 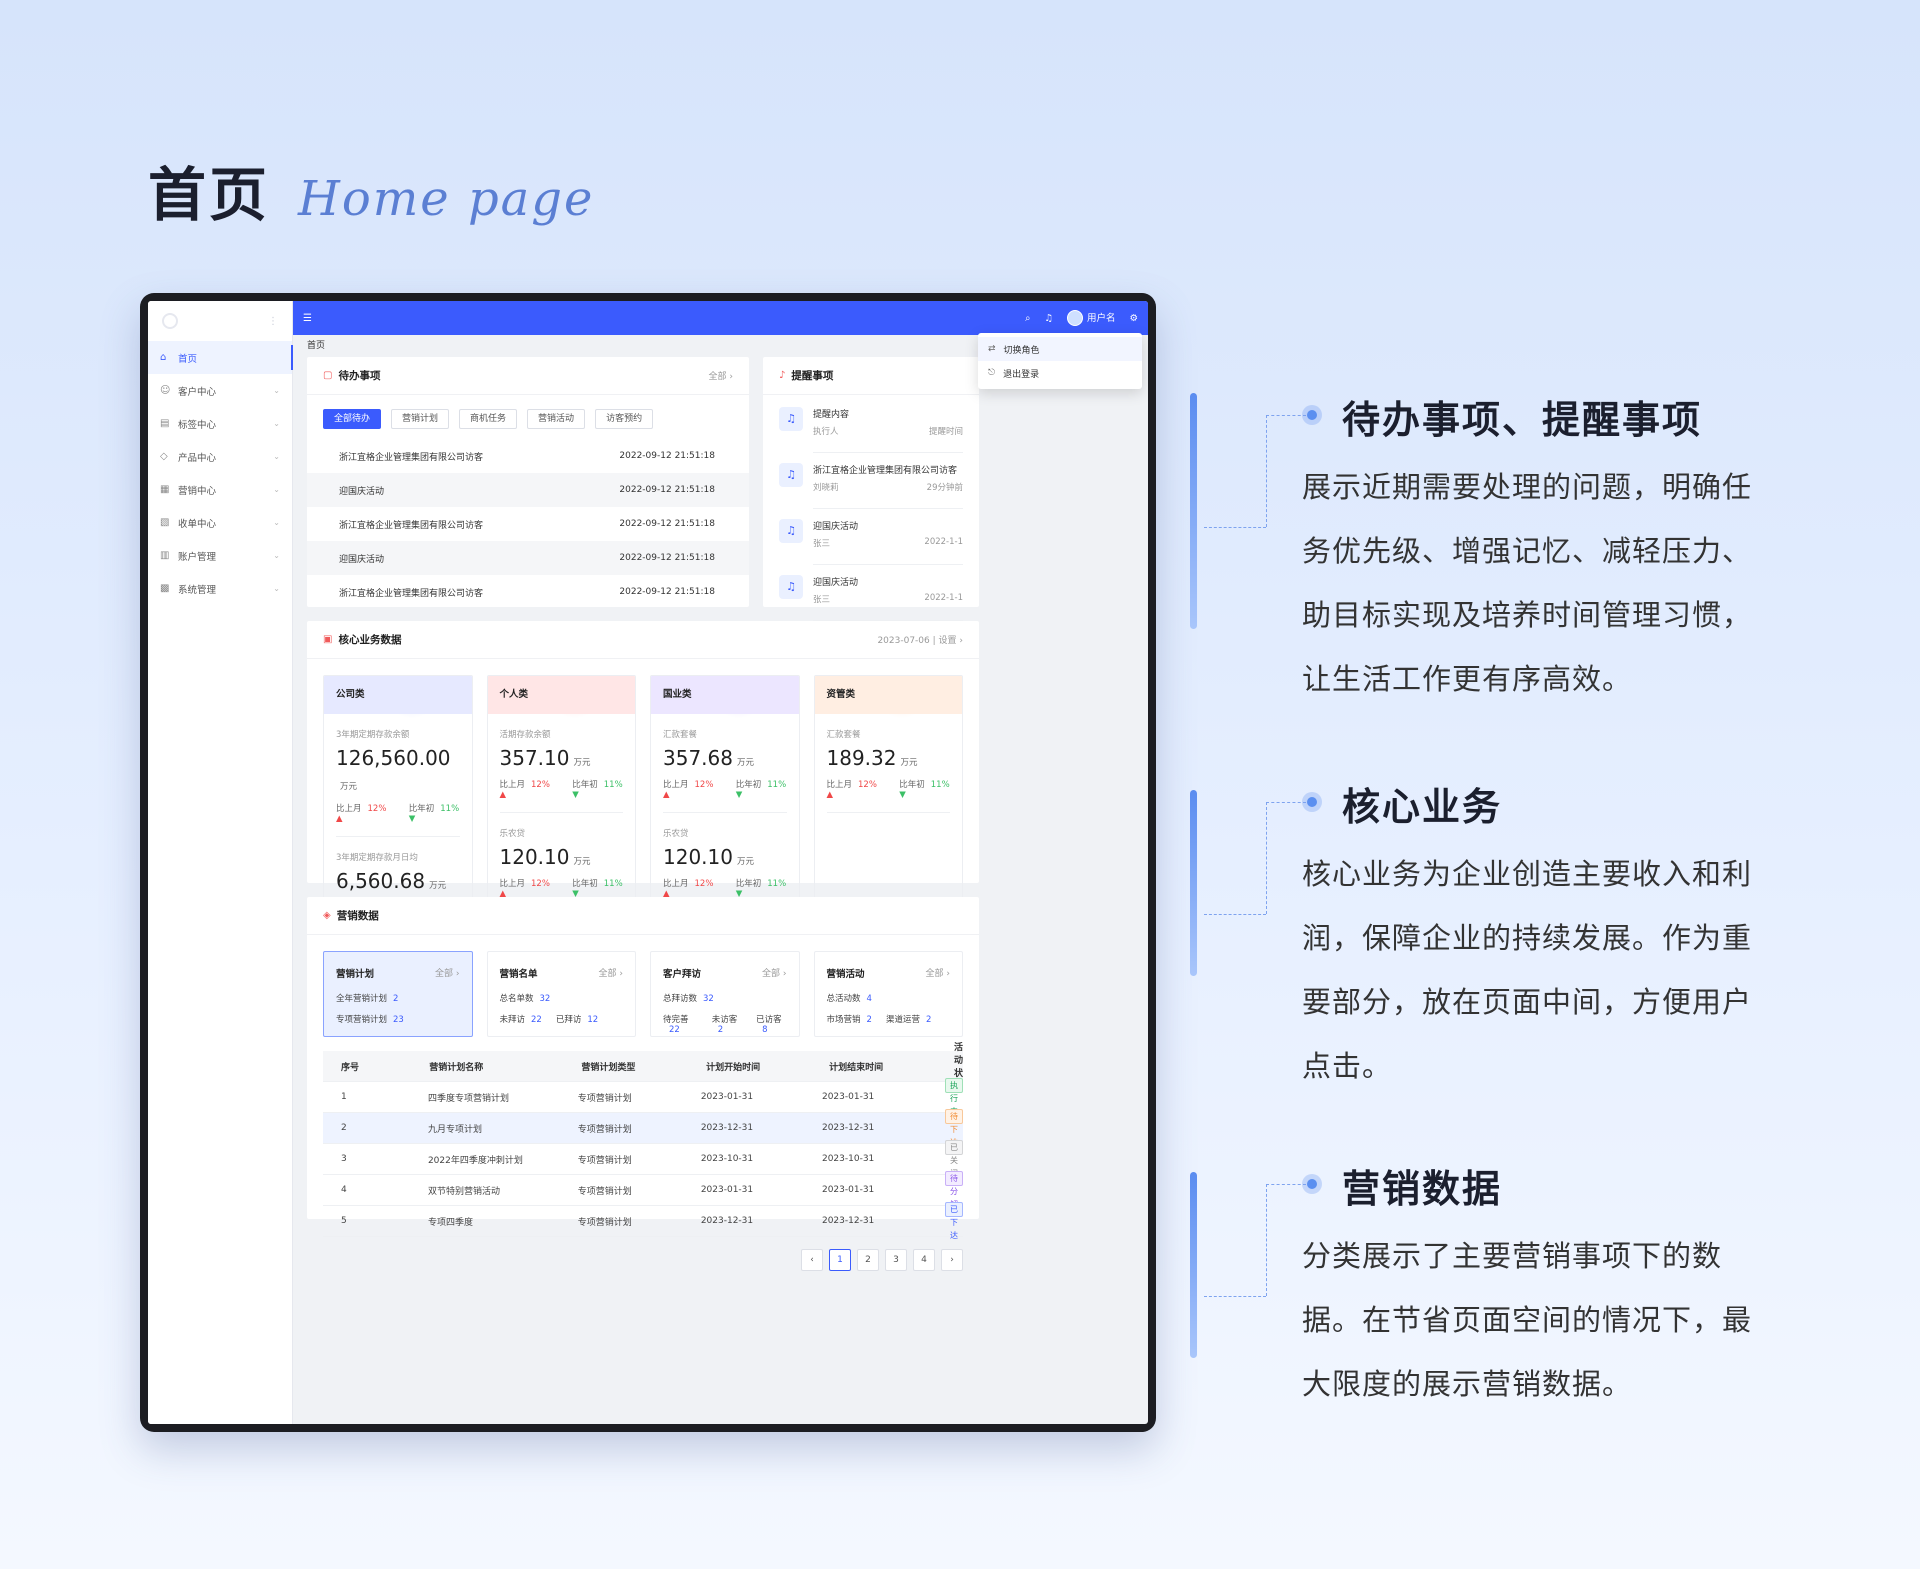 What do you see at coordinates (220, 456) in the screenshot?
I see `sidebar-item: ◇ 产品中心 ⌄` at bounding box center [220, 456].